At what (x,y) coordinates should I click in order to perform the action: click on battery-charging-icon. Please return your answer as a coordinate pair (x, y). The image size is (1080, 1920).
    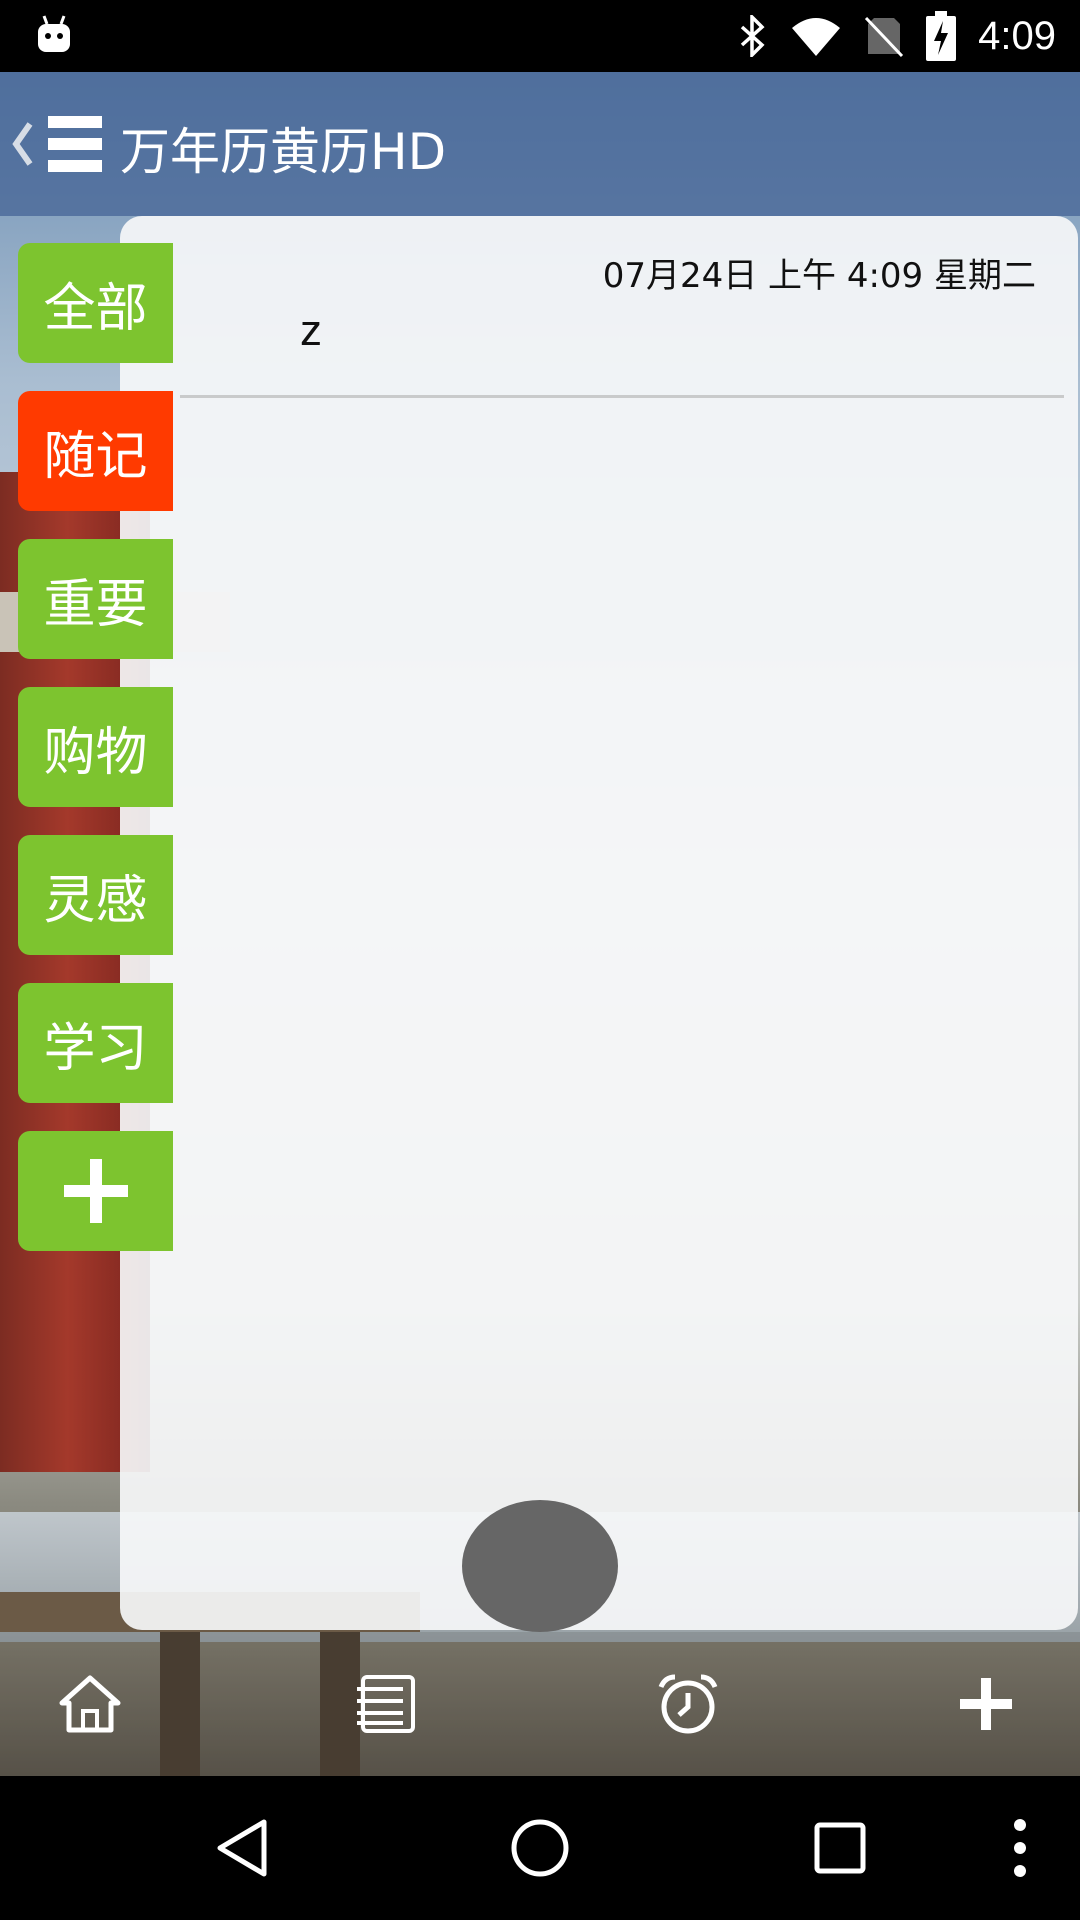
    Looking at the image, I should click on (941, 36).